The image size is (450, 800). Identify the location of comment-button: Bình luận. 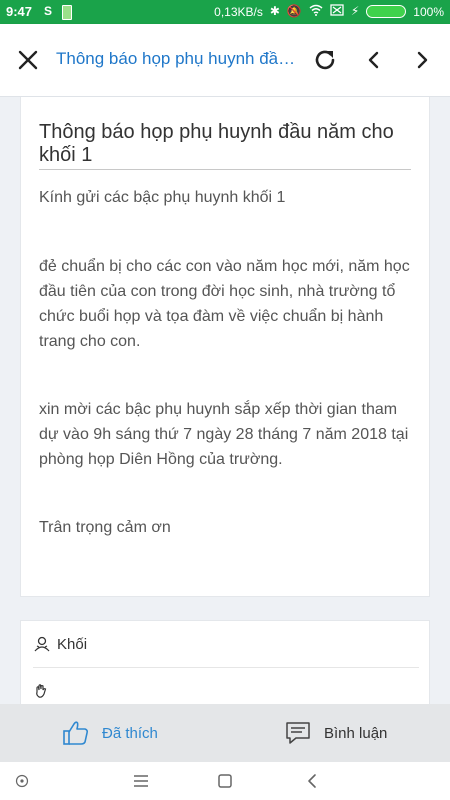
(335, 733).